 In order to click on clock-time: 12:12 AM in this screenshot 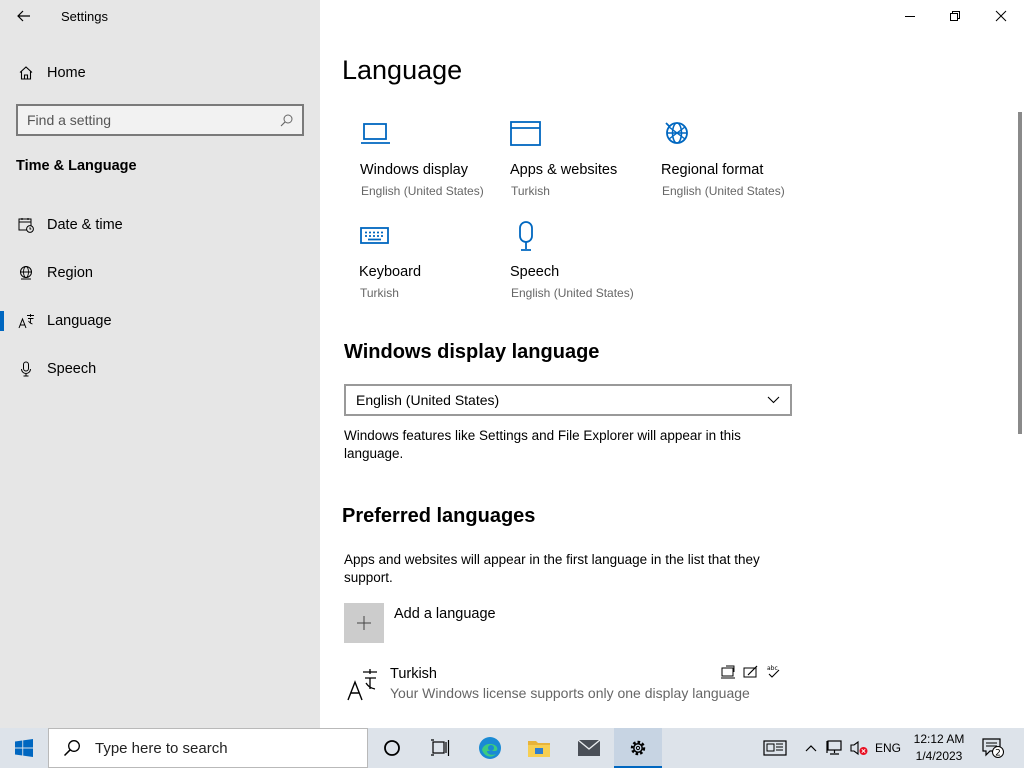, I will do `click(939, 739)`.